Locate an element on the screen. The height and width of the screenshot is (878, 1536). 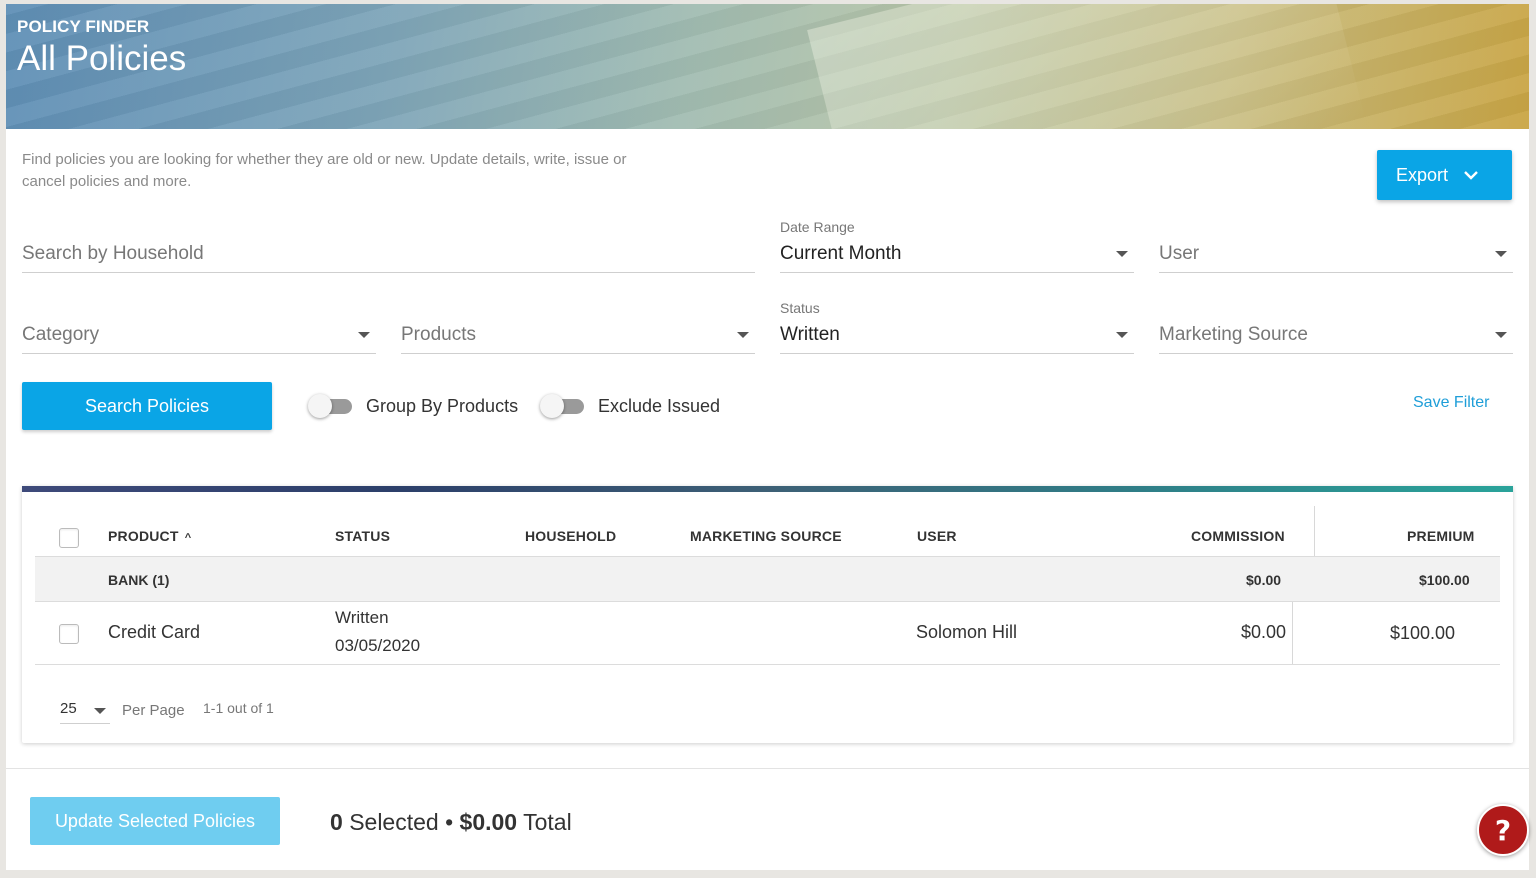
row-product: Credit Card is located at coordinates (154, 632).